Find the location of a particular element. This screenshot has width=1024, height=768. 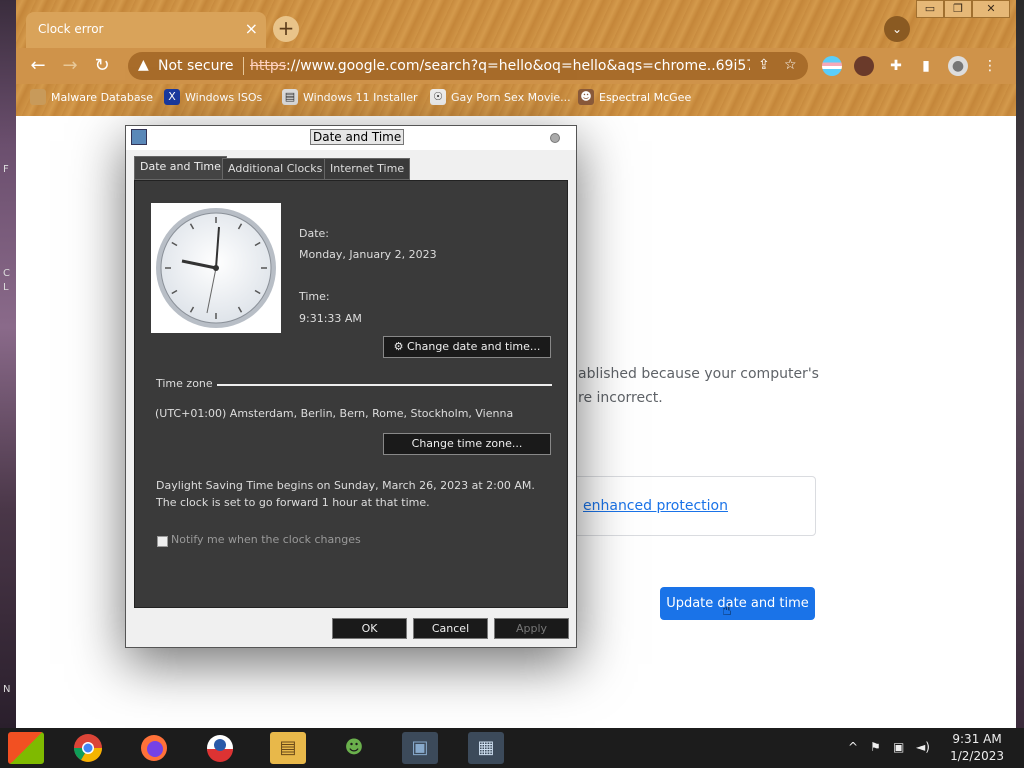

new-tab-button: + is located at coordinates (286, 29).